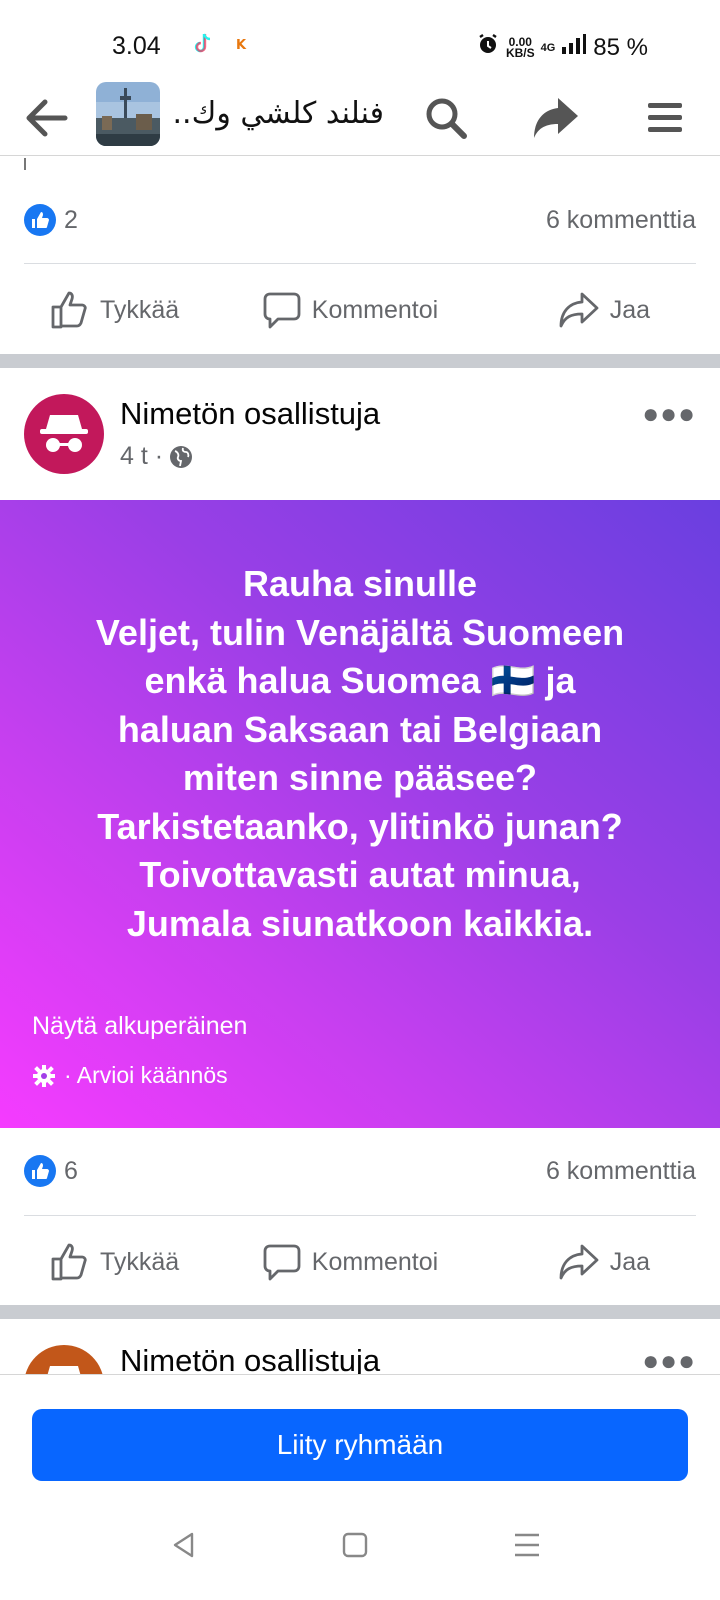 This screenshot has height=1600, width=720. Describe the element at coordinates (203, 46) in the screenshot. I see `tiktok-icon` at that location.